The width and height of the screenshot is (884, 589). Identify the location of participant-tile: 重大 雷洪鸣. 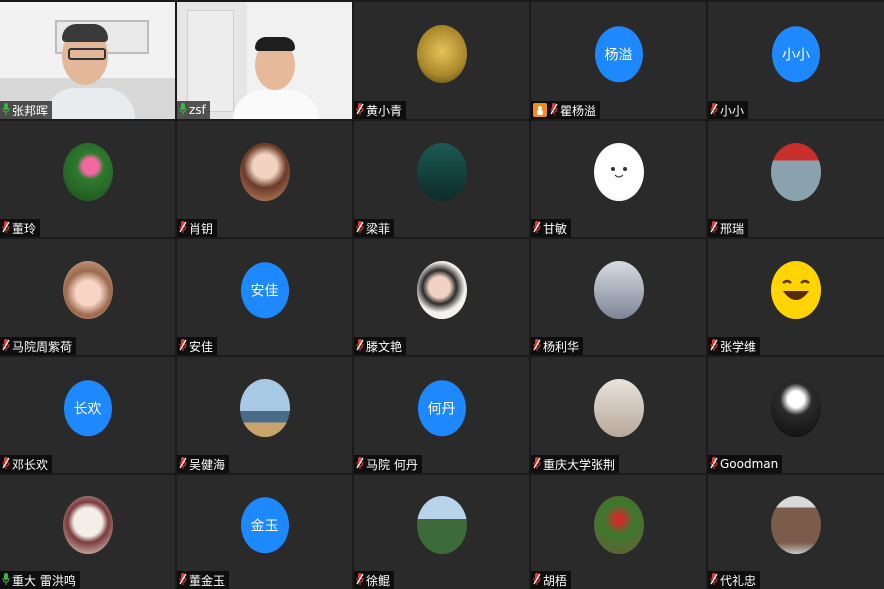
(87, 532).